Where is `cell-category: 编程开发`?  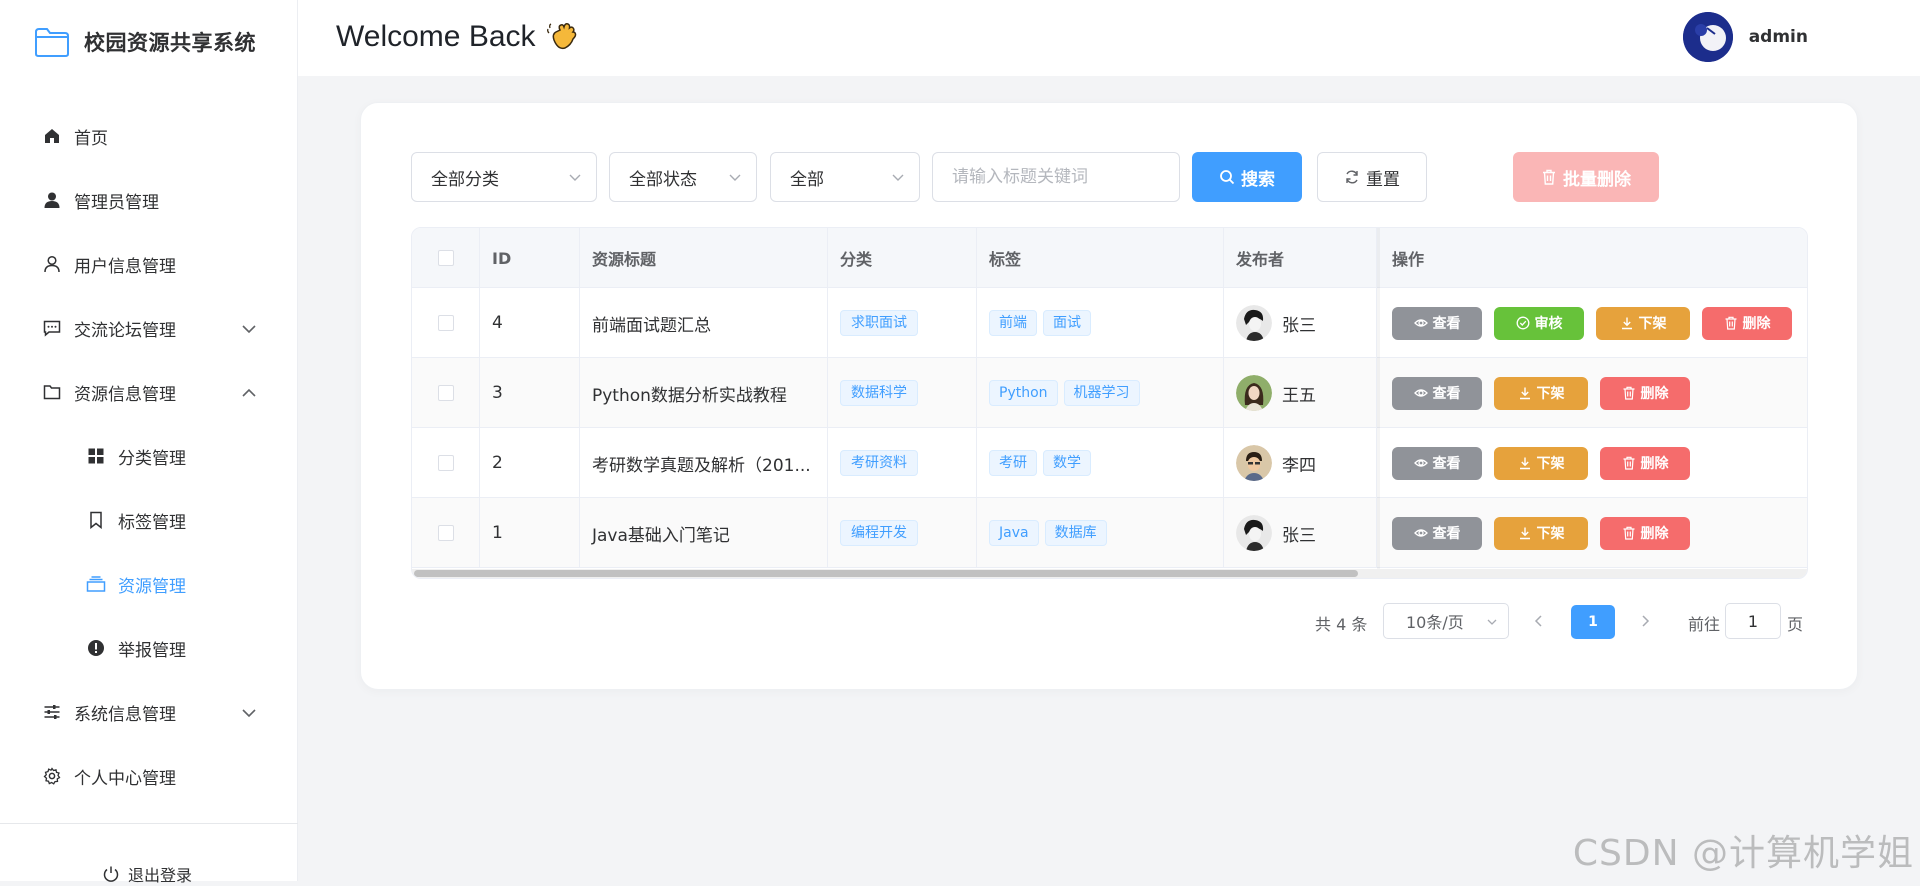
cell-category: 编程开发 is located at coordinates (902, 533).